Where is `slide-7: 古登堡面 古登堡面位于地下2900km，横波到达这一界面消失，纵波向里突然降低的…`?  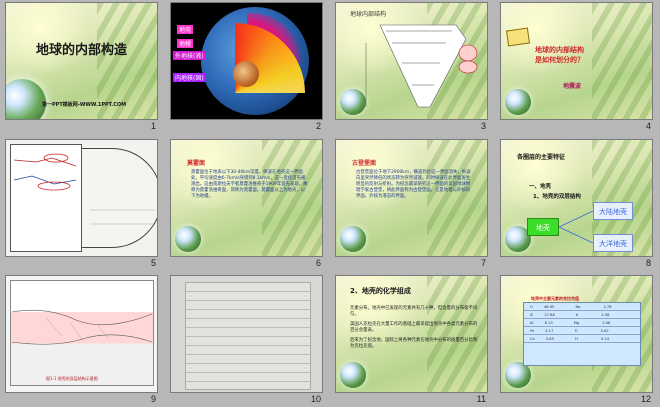 slide-7: 古登堡面 古登堡面位于地下2900km，横波到达这一界面消失，纵波向里突然降低的… is located at coordinates (411, 198).